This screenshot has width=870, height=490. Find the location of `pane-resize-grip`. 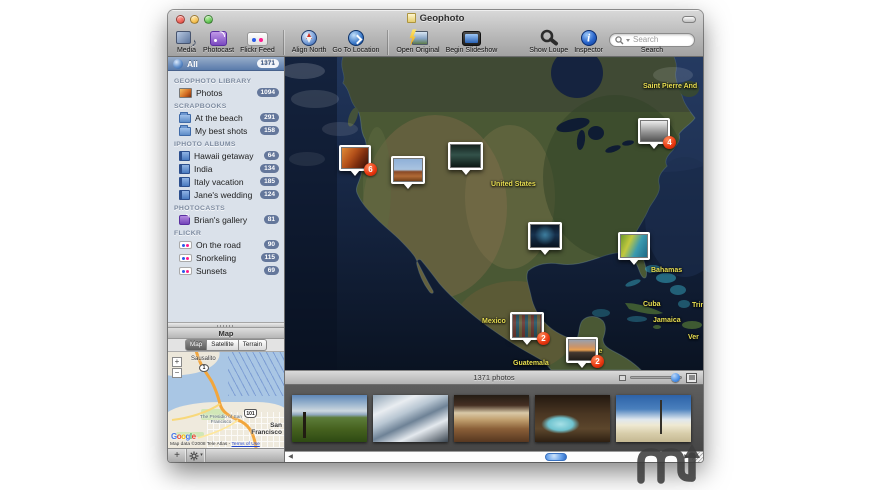

pane-resize-grip is located at coordinates (226, 325).